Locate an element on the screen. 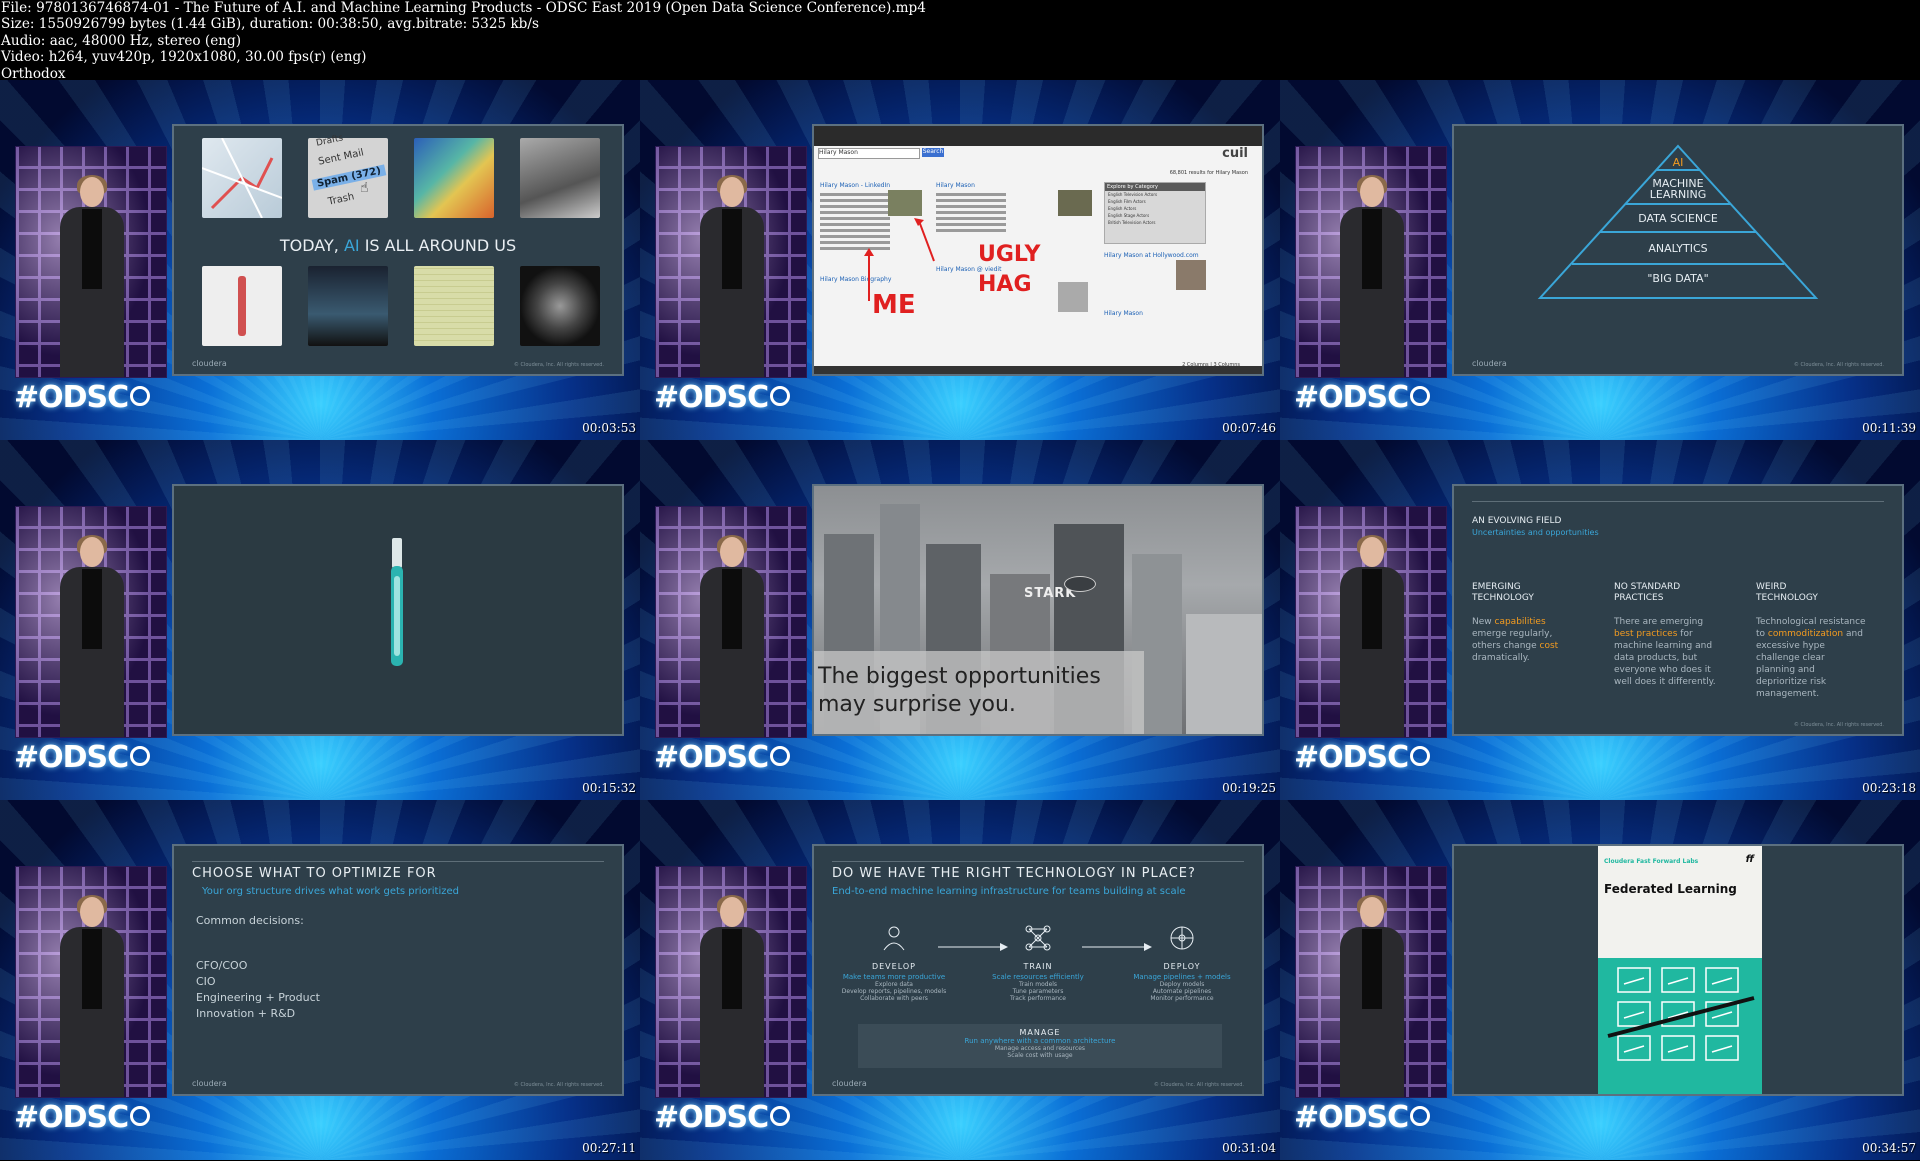 The width and height of the screenshot is (1920, 1161). manage-name: MANAGE is located at coordinates (1040, 1032).